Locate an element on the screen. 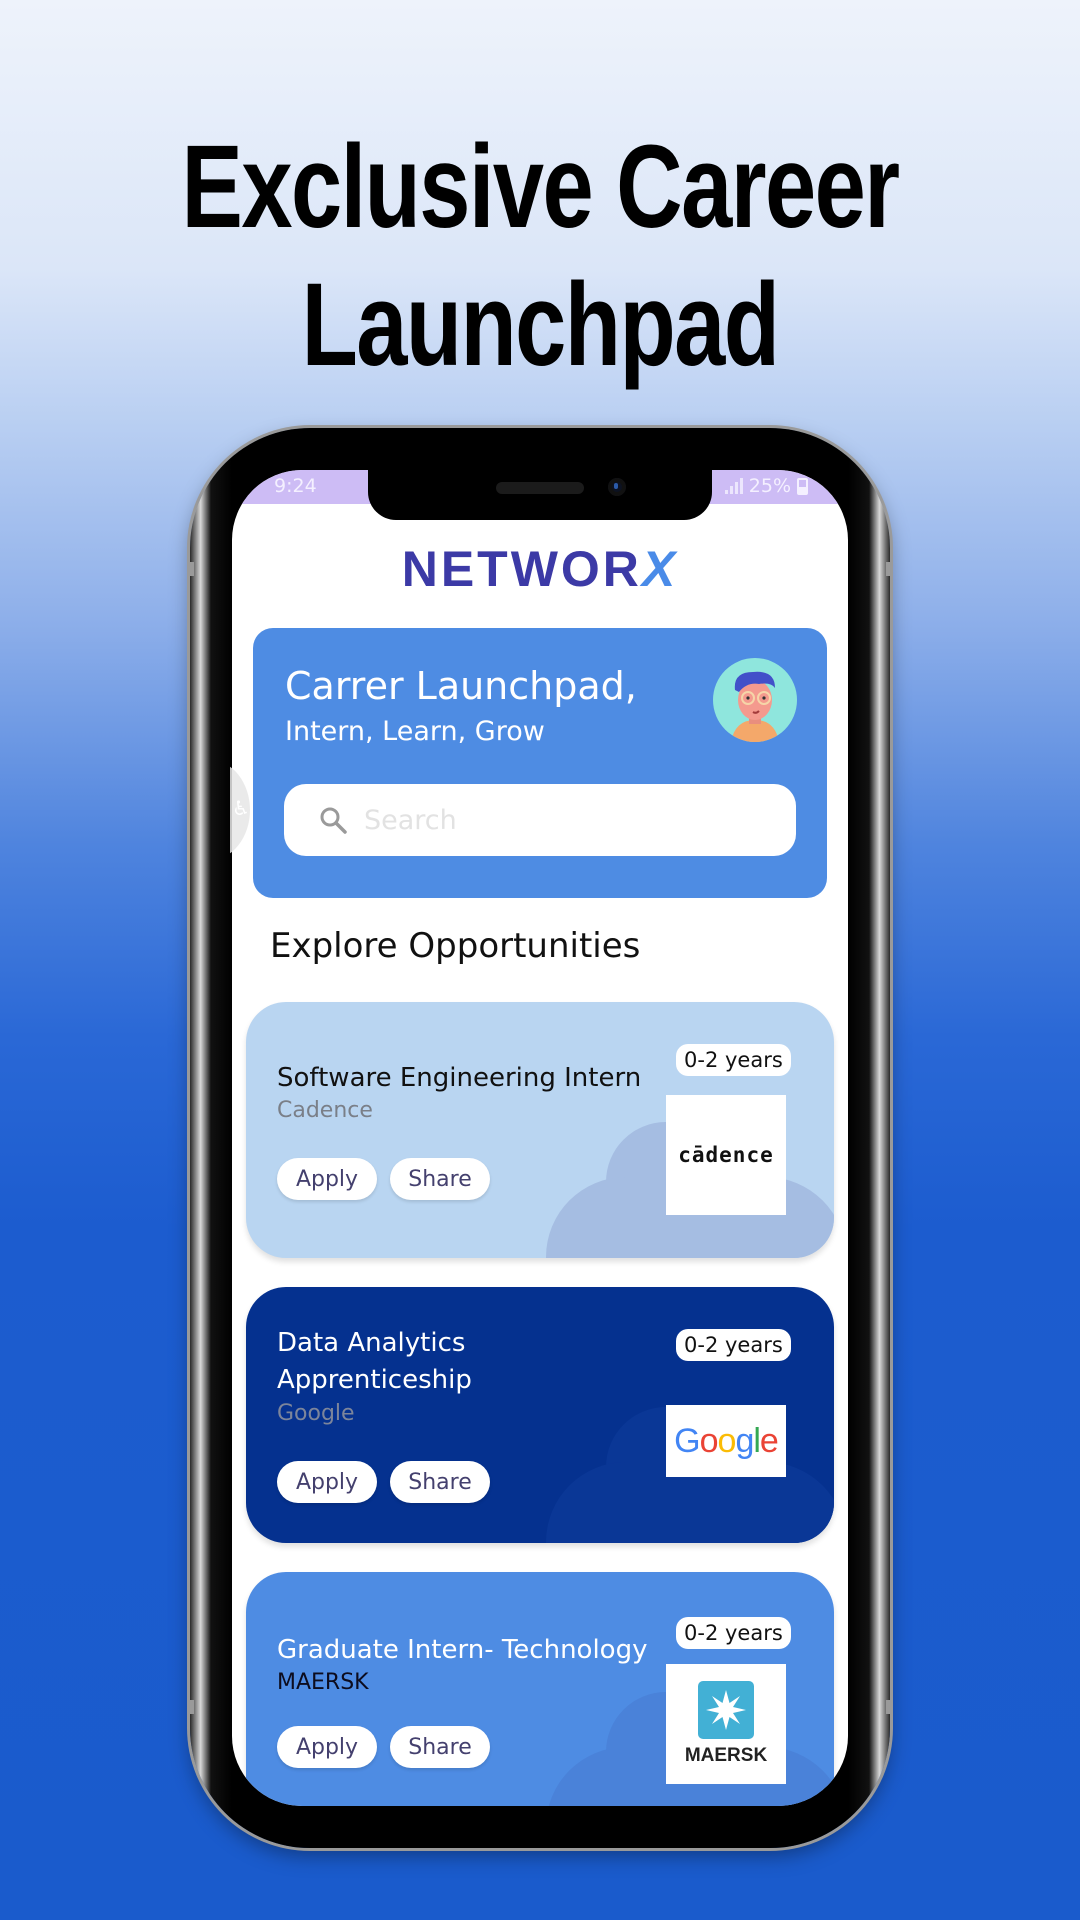 This screenshot has height=1920, width=1080. avatar is located at coordinates (755, 700).